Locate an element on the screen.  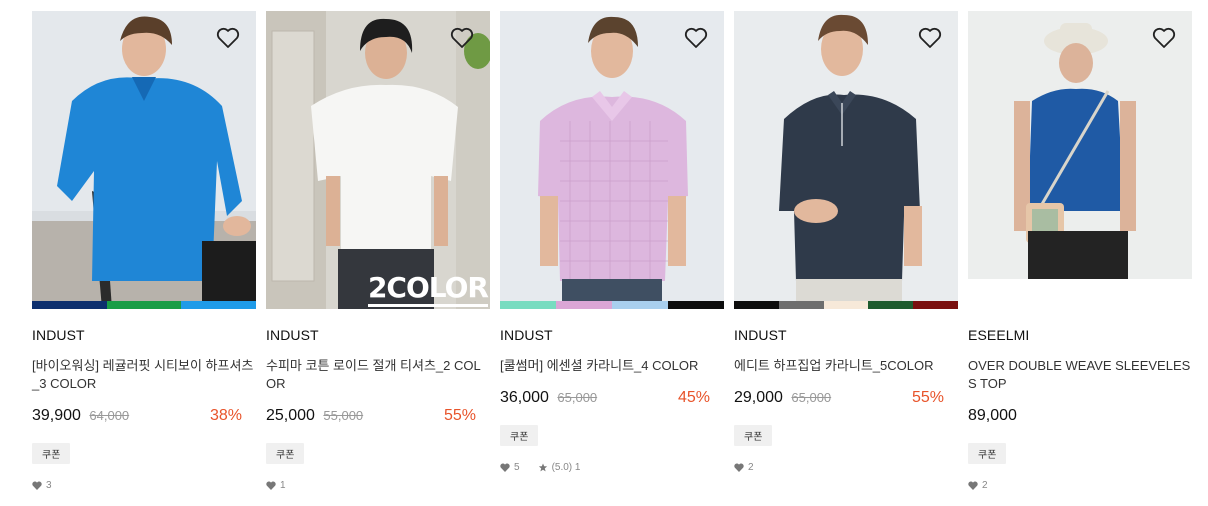
price-row: 29,000 65,000 55% is located at coordinates (846, 400).